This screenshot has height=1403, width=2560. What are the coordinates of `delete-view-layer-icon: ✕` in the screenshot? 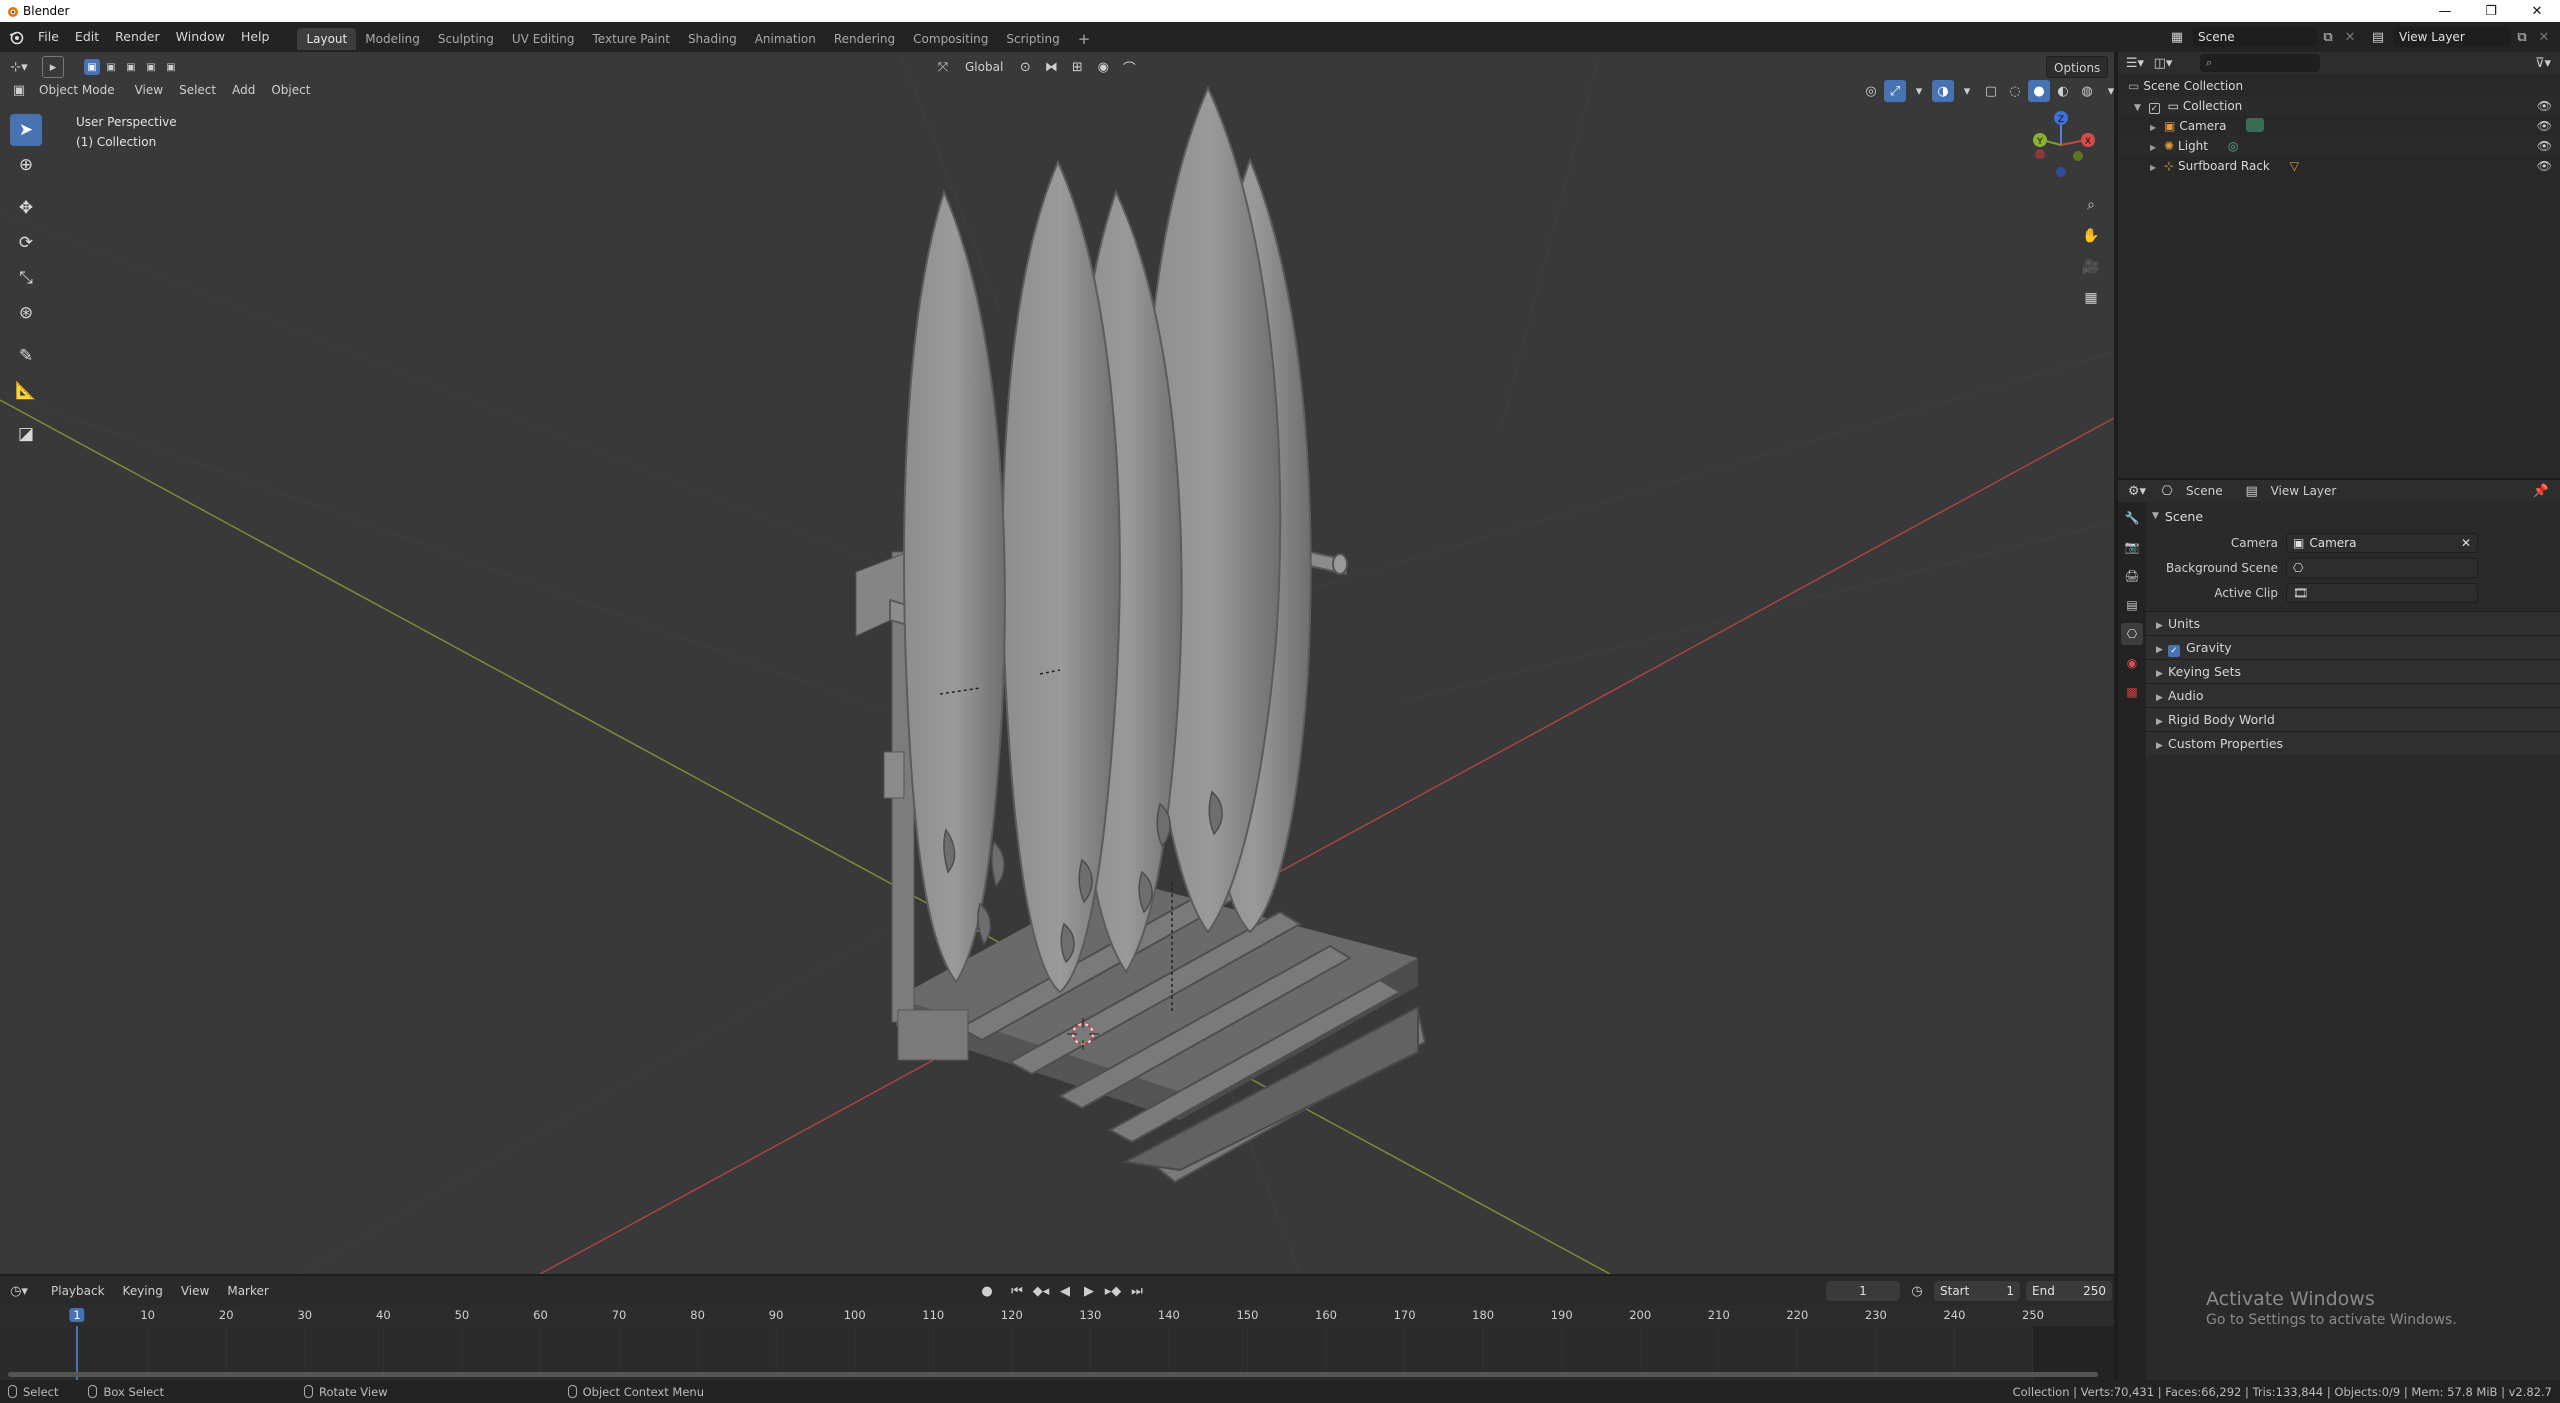 It's located at (2544, 37).